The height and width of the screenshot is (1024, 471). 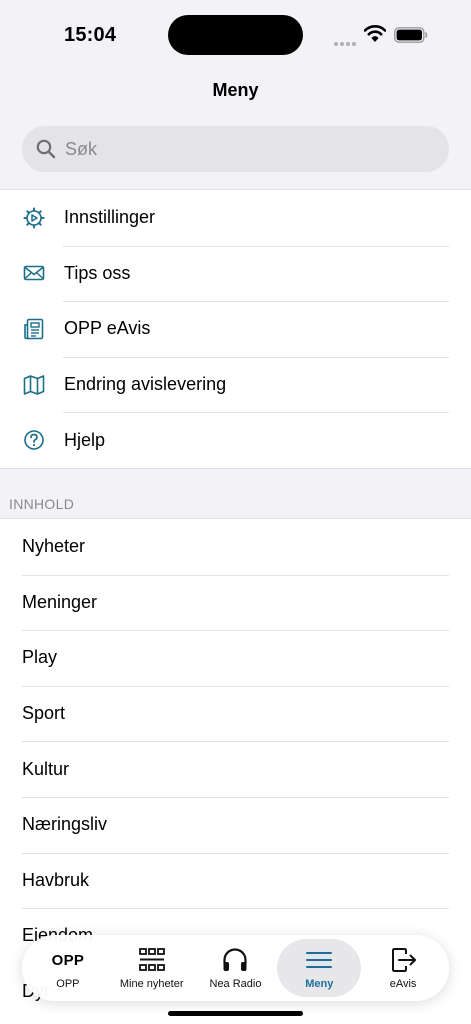 What do you see at coordinates (235, 1013) in the screenshot?
I see `home-indicator` at bounding box center [235, 1013].